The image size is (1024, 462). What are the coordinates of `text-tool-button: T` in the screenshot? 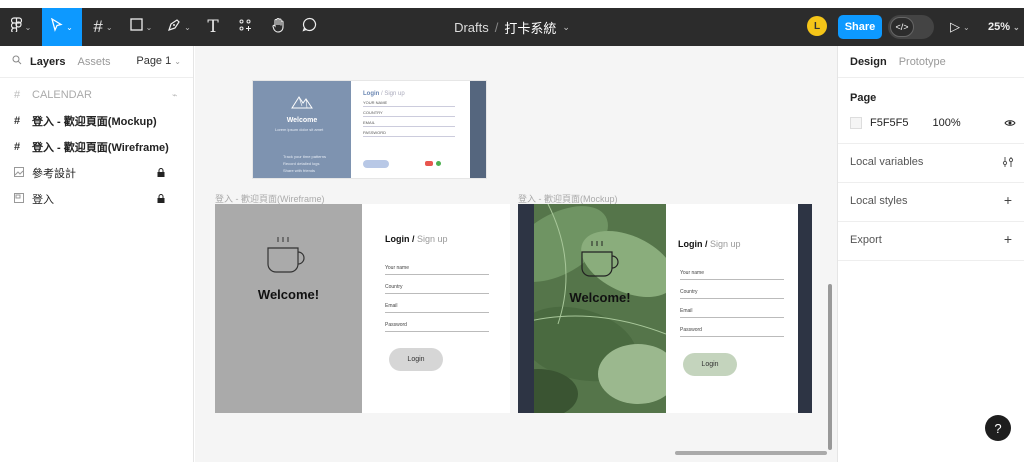 It's located at (213, 27).